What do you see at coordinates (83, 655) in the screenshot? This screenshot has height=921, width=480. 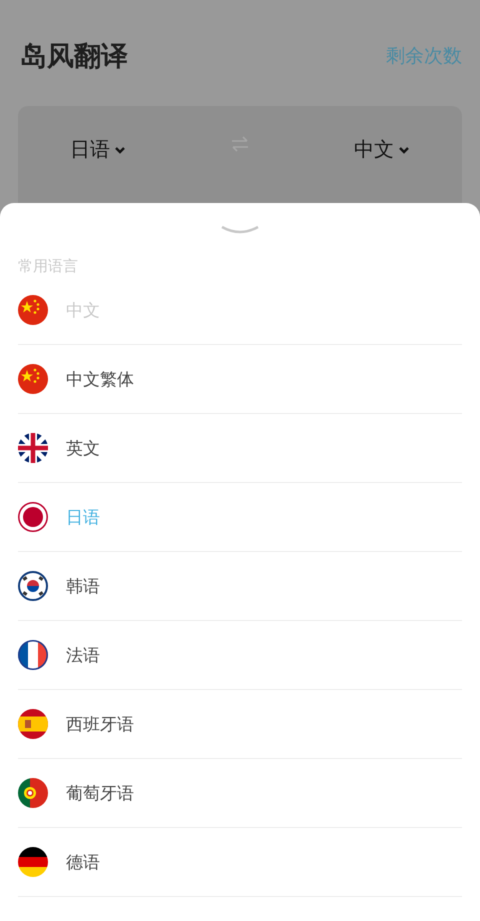 I see `language-option: 法语` at bounding box center [83, 655].